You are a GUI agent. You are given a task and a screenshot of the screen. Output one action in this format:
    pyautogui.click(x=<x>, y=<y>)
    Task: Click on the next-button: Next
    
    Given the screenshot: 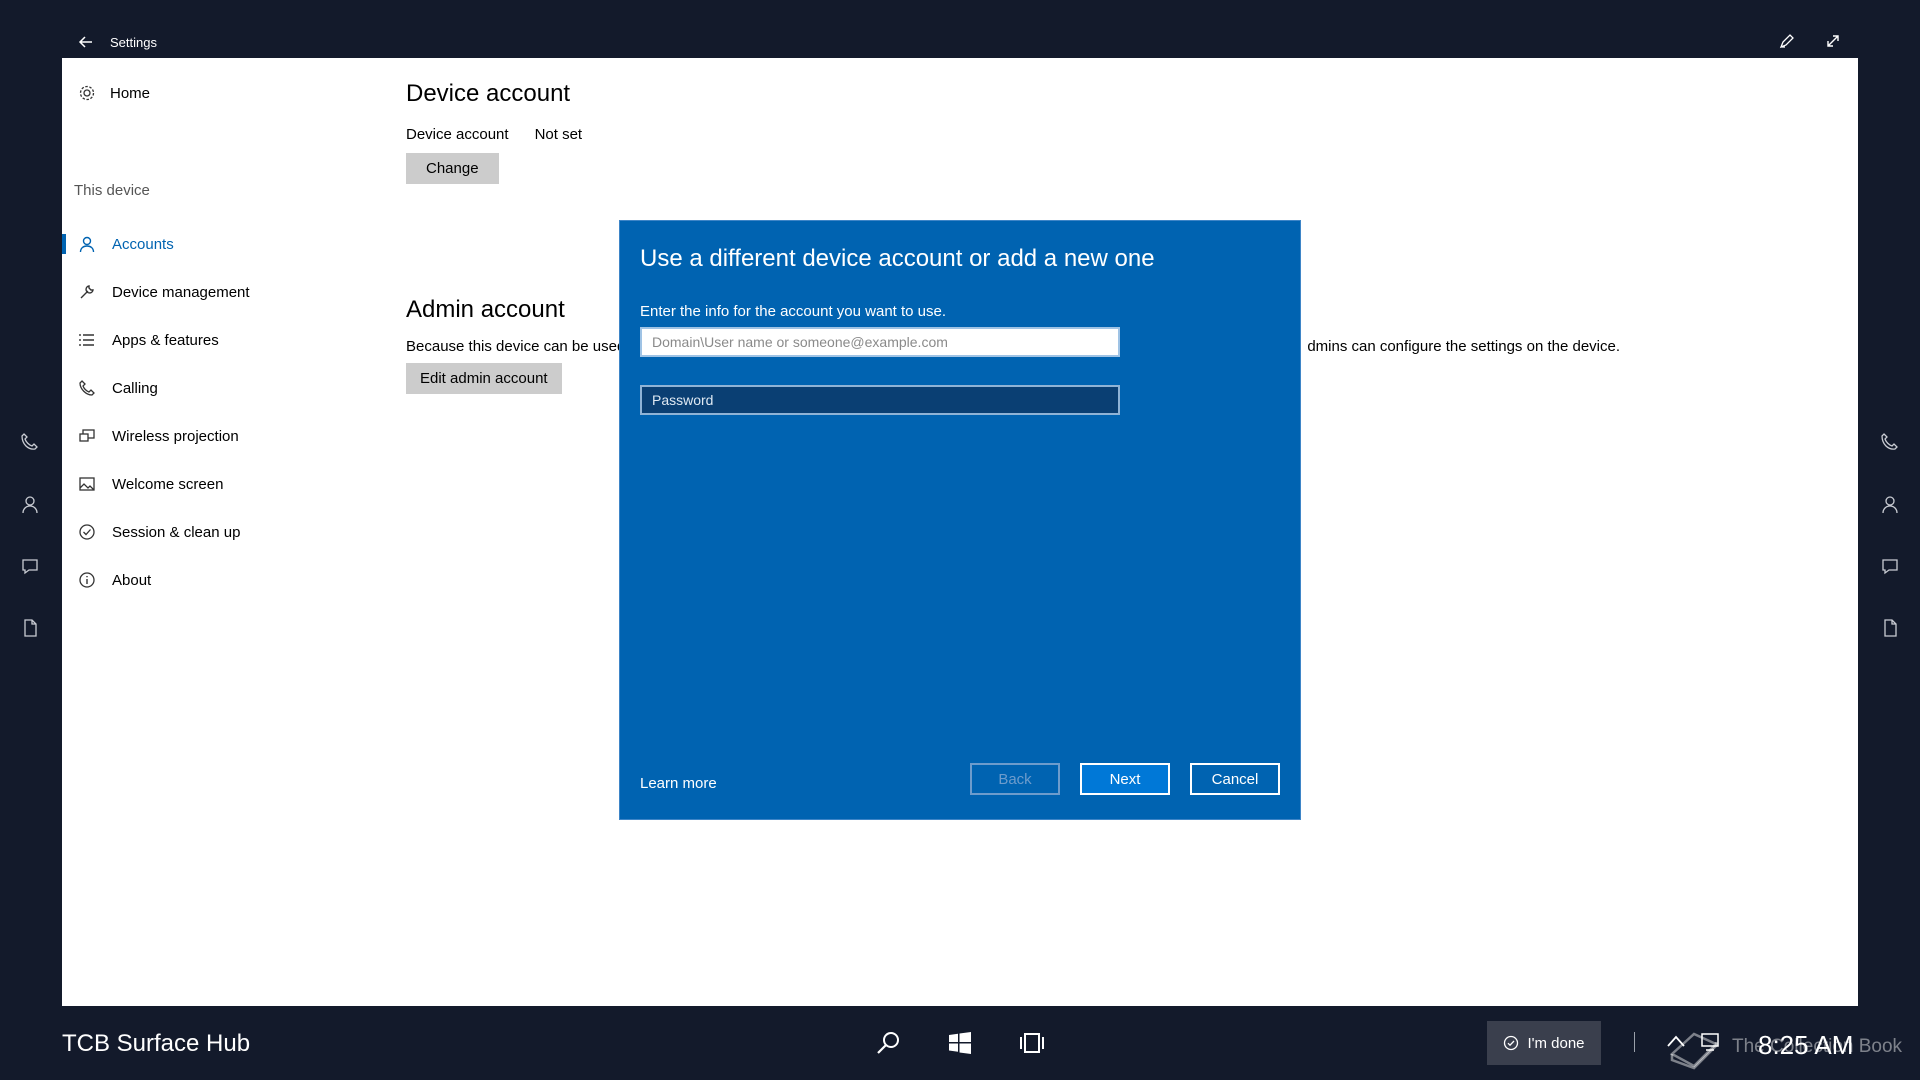 What is the action you would take?
    pyautogui.click(x=1125, y=779)
    